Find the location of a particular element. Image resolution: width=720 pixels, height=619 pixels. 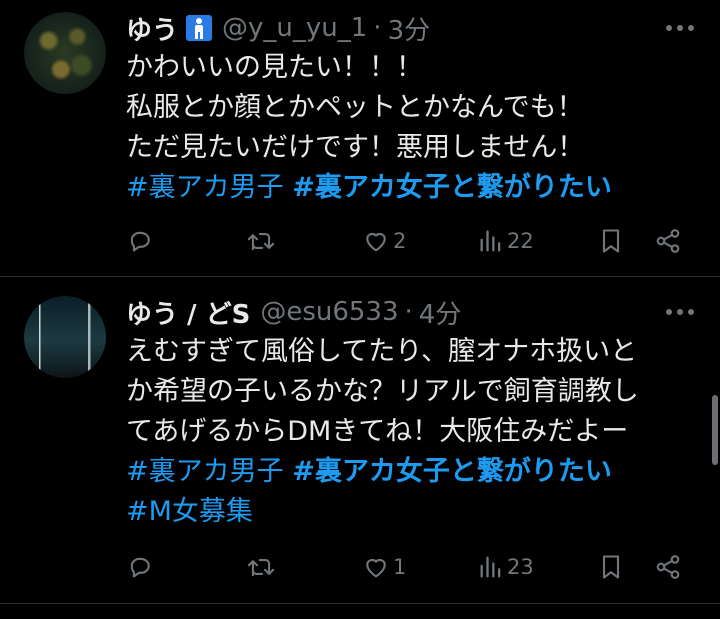

display-name: ゆう / どS is located at coordinates (188, 312).